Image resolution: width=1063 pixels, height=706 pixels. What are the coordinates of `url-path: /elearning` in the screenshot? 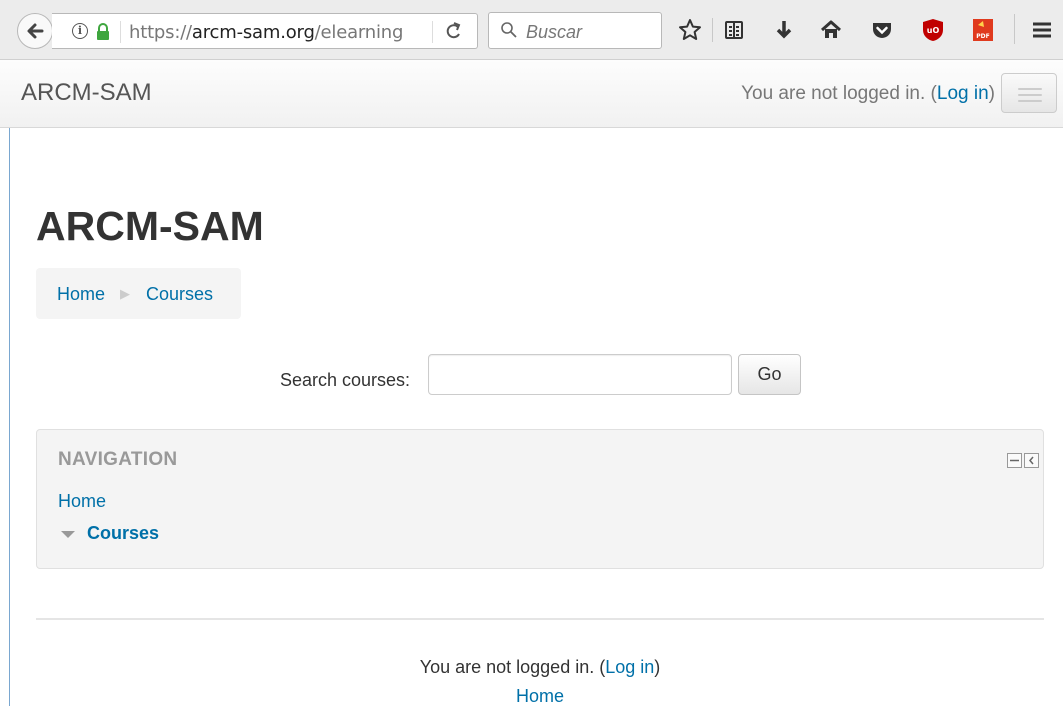 It's located at (359, 32).